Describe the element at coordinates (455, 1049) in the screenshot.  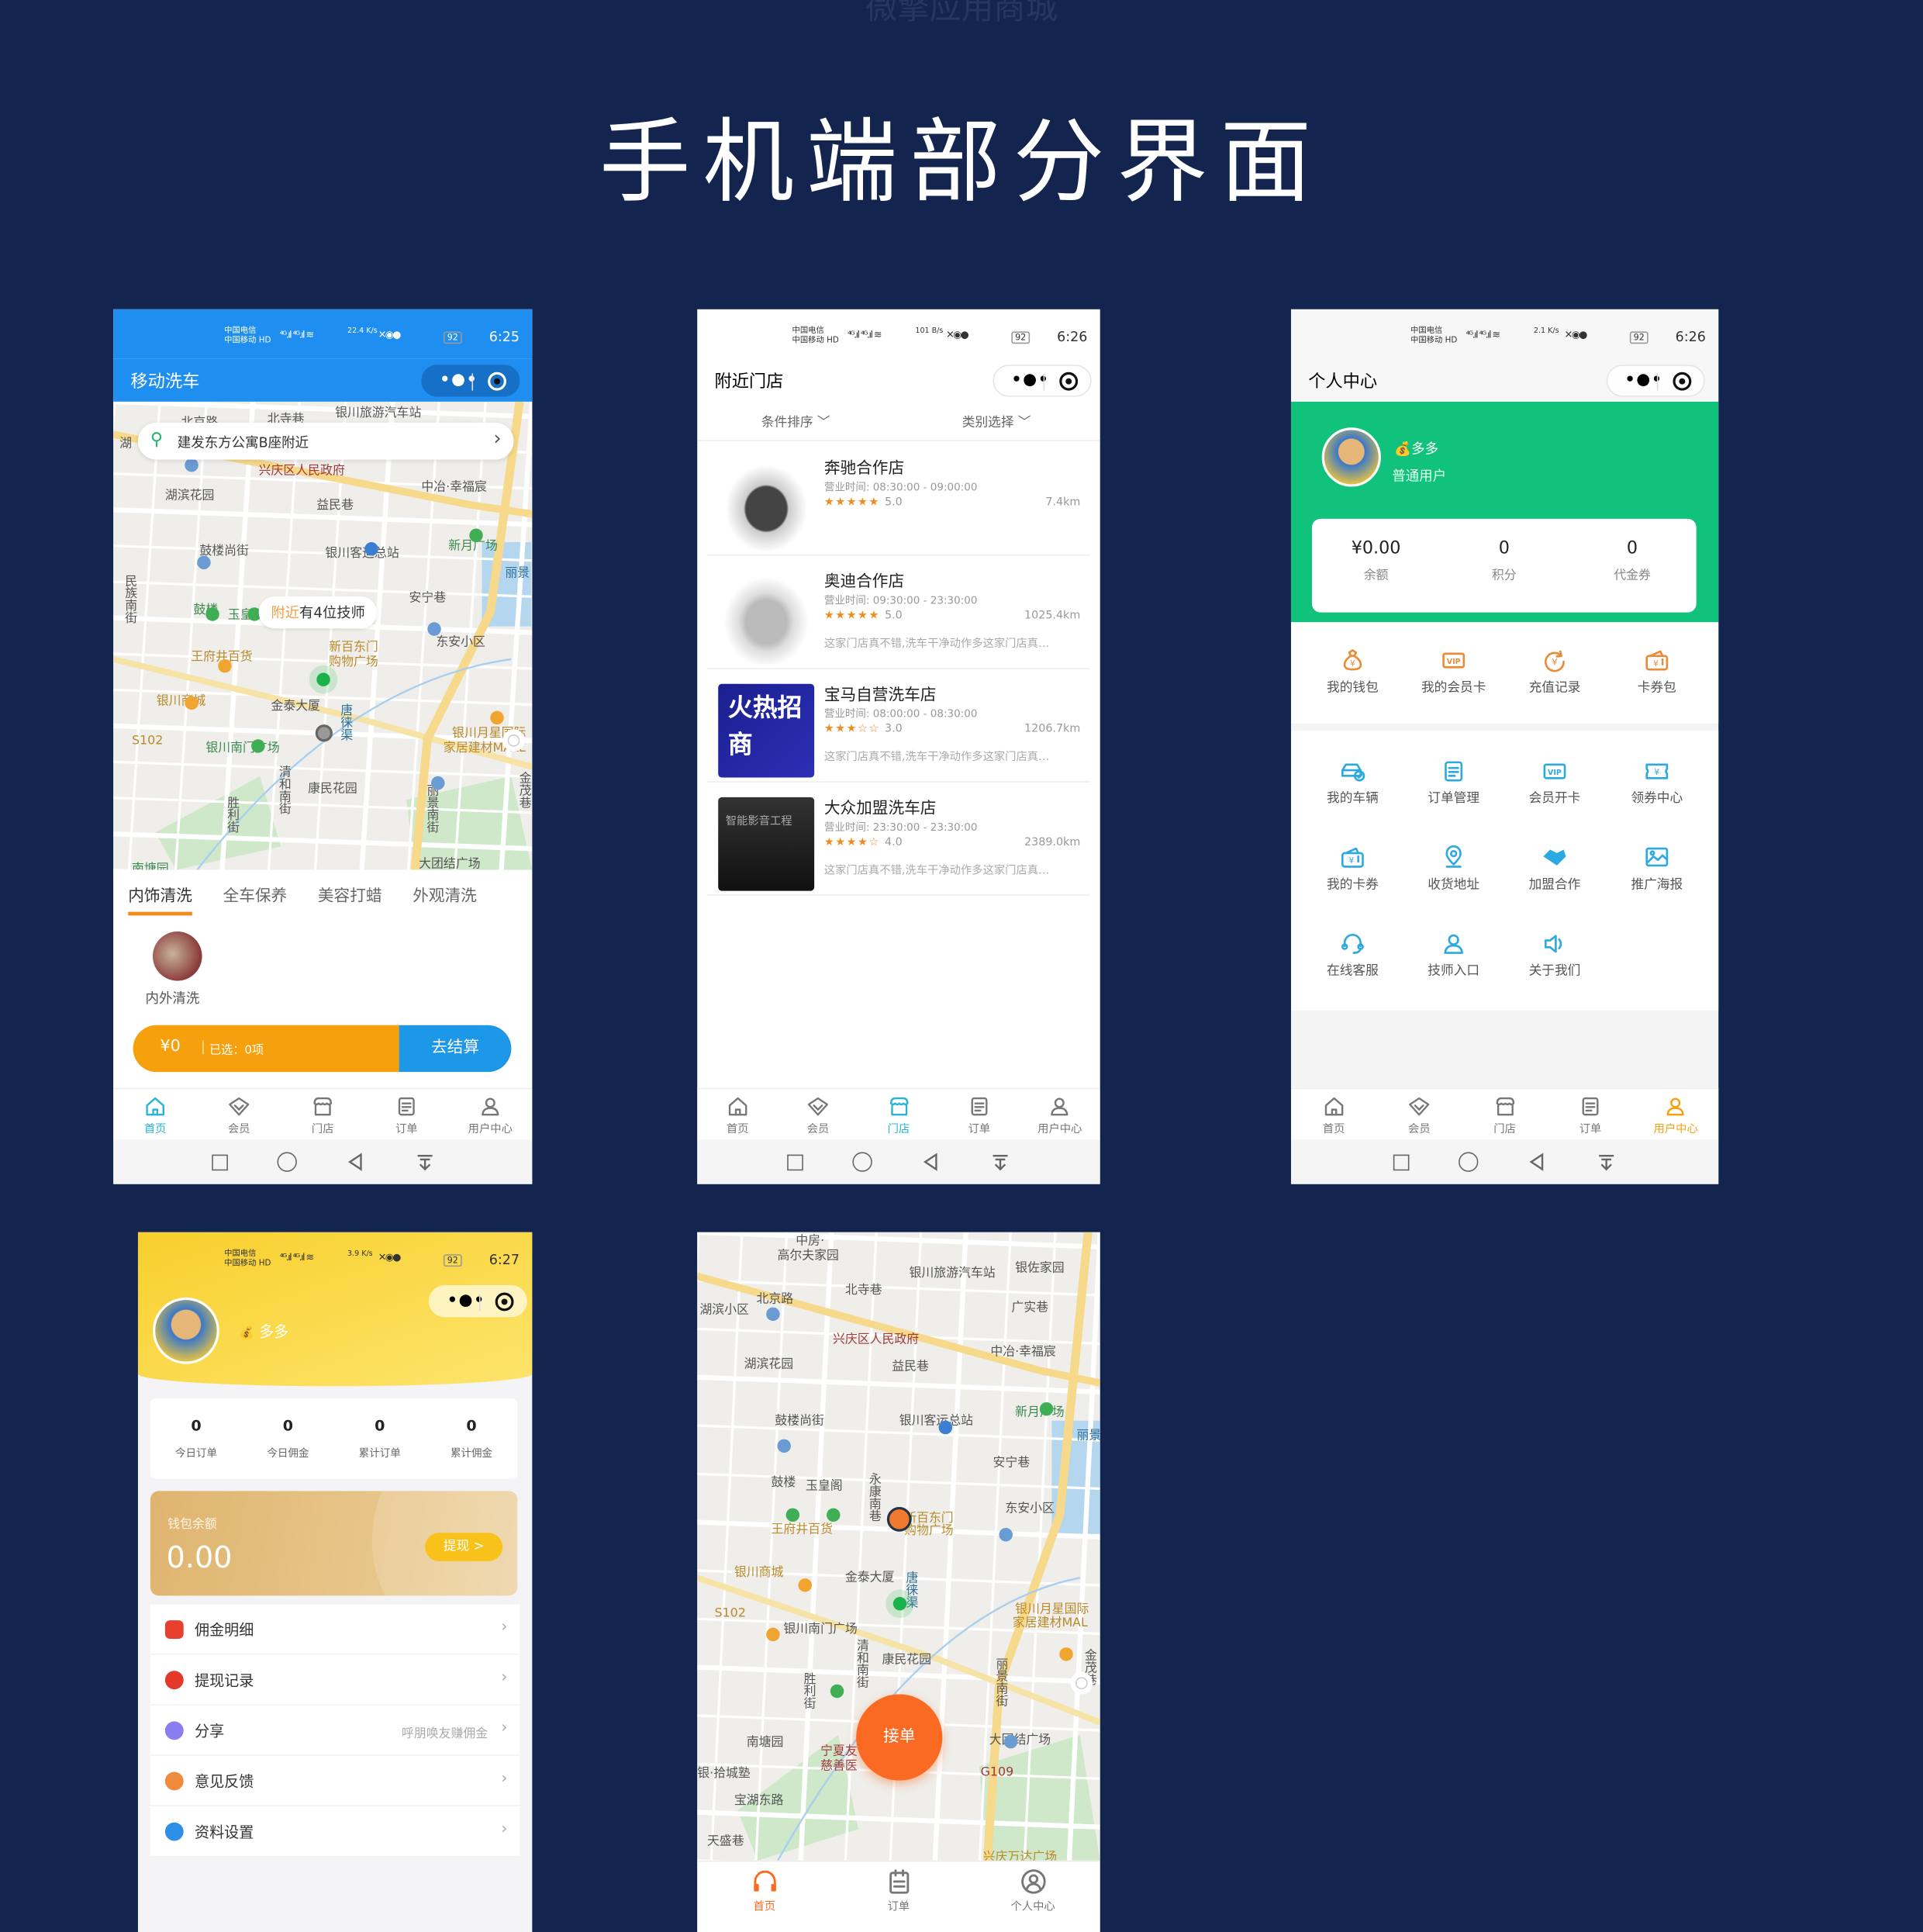
I see `checkout-button: 去结算` at that location.